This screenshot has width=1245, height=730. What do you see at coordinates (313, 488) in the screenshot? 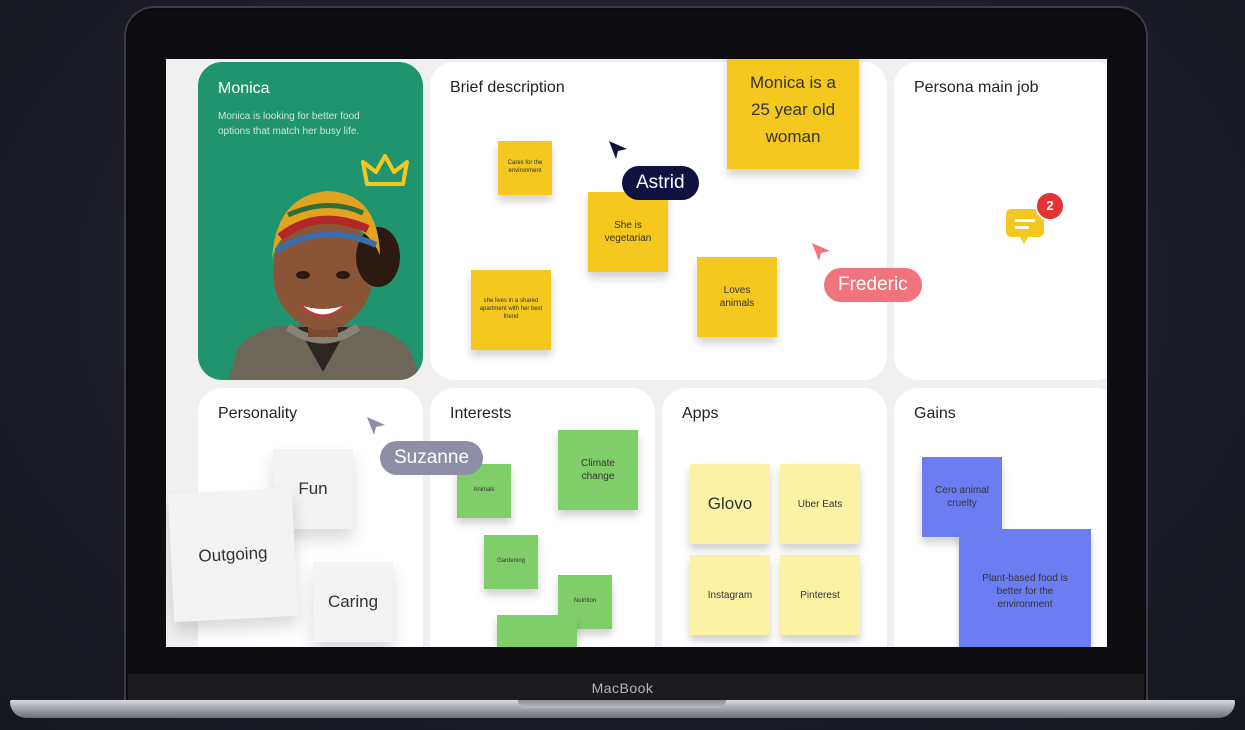
I see `sticky-text: Fun` at bounding box center [313, 488].